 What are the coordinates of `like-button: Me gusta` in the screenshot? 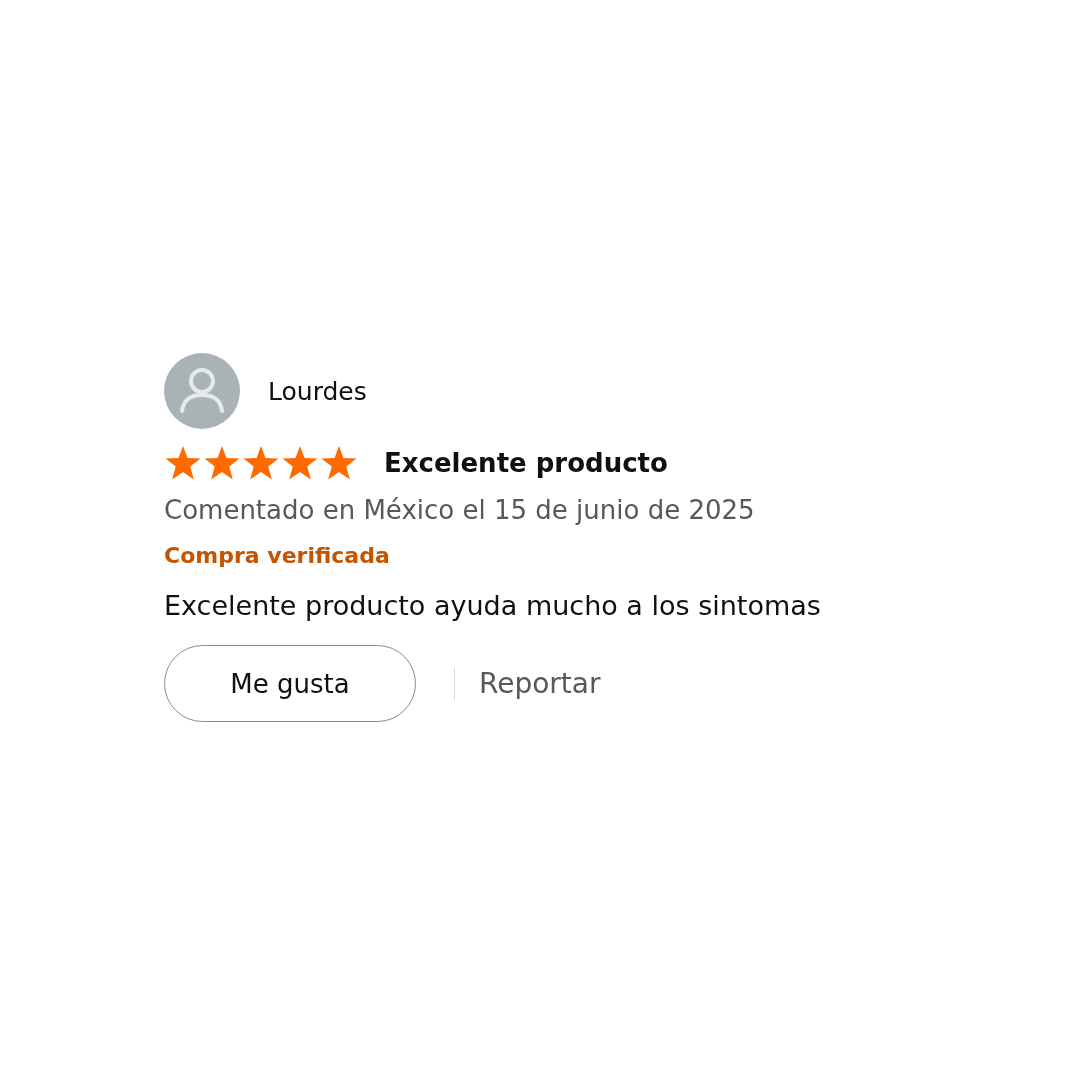 It's located at (290, 683).